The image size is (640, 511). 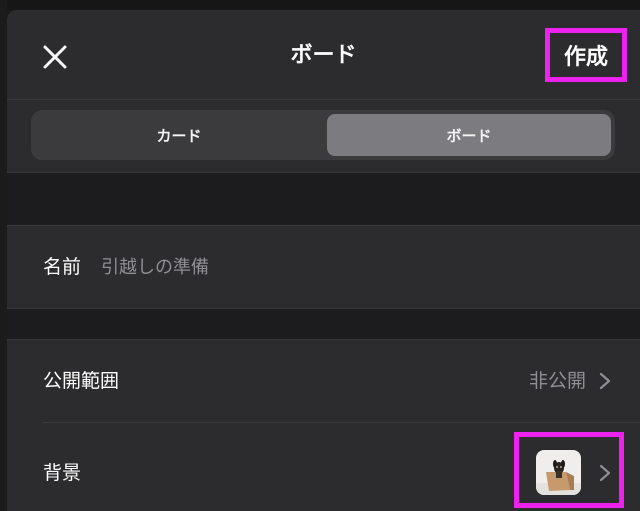 I want to click on backdrop-edge, so click(x=3, y=255).